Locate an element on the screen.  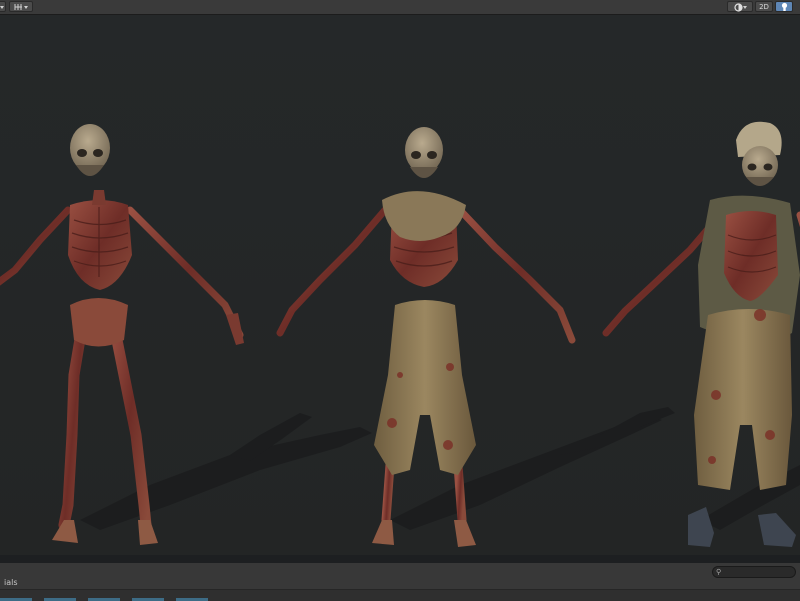
scene-lighting-button is located at coordinates (784, 6).